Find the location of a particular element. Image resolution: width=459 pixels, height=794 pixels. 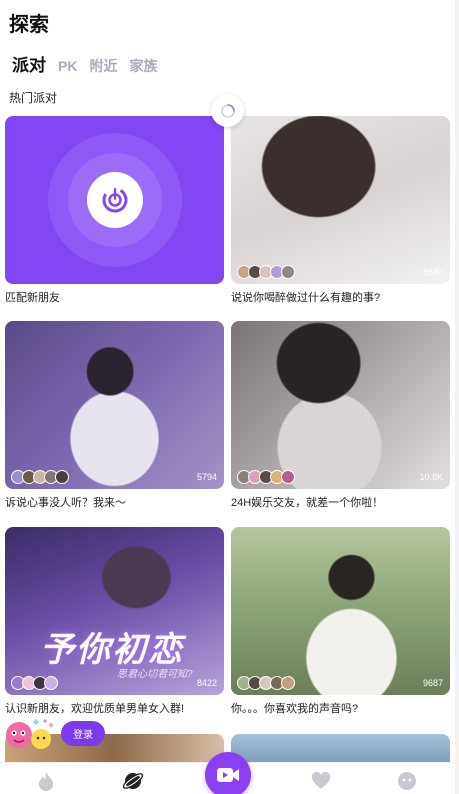

party-card-partial is located at coordinates (340, 749).